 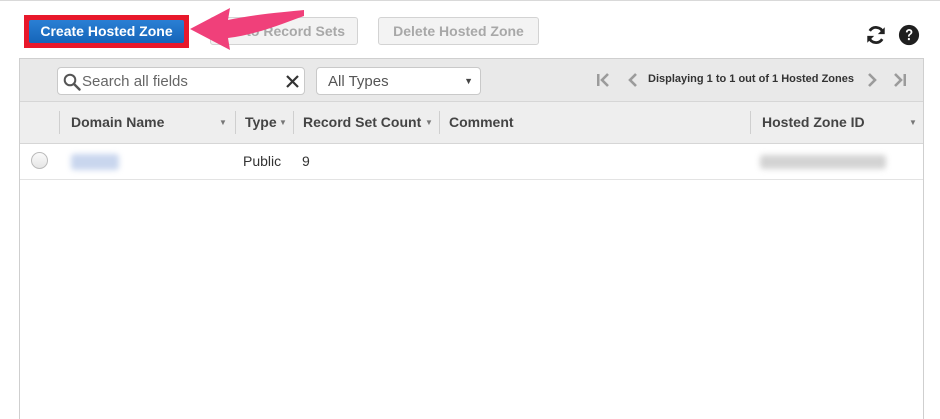 I want to click on type-cell: Public, so click(x=262, y=161).